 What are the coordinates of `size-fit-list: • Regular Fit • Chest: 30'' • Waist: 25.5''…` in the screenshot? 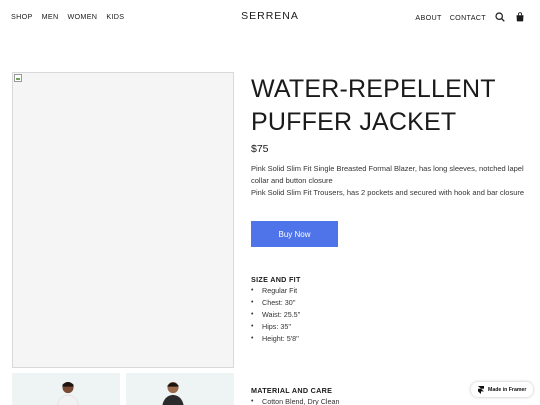 It's located at (275, 315).